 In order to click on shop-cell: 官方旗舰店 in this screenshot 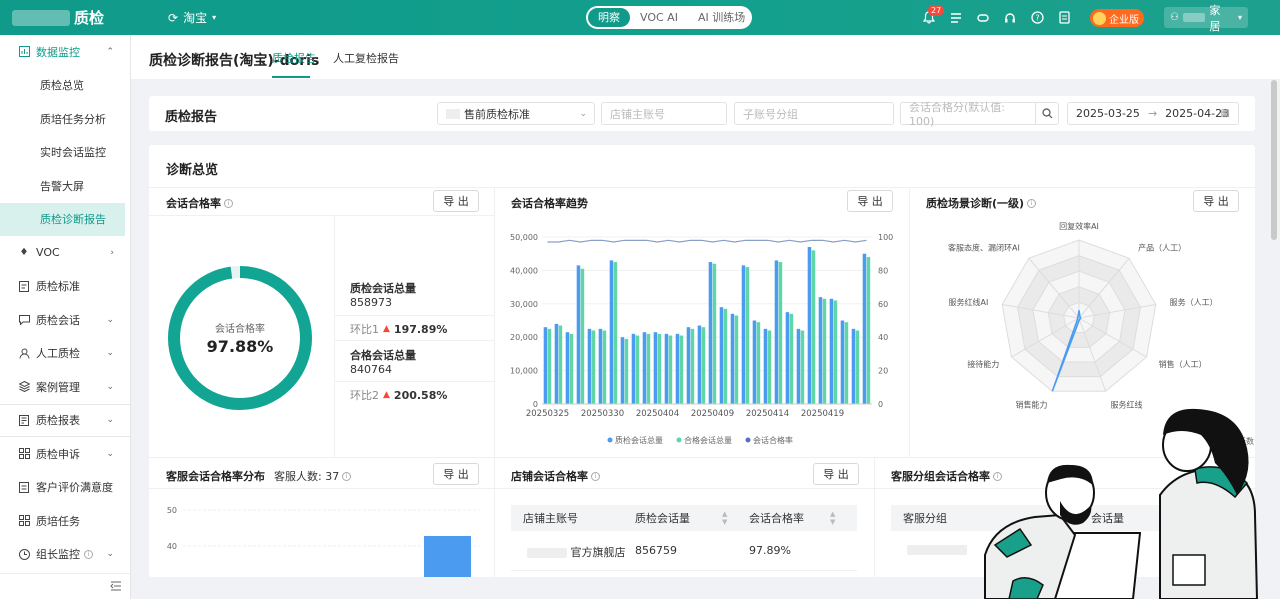, I will do `click(576, 552)`.